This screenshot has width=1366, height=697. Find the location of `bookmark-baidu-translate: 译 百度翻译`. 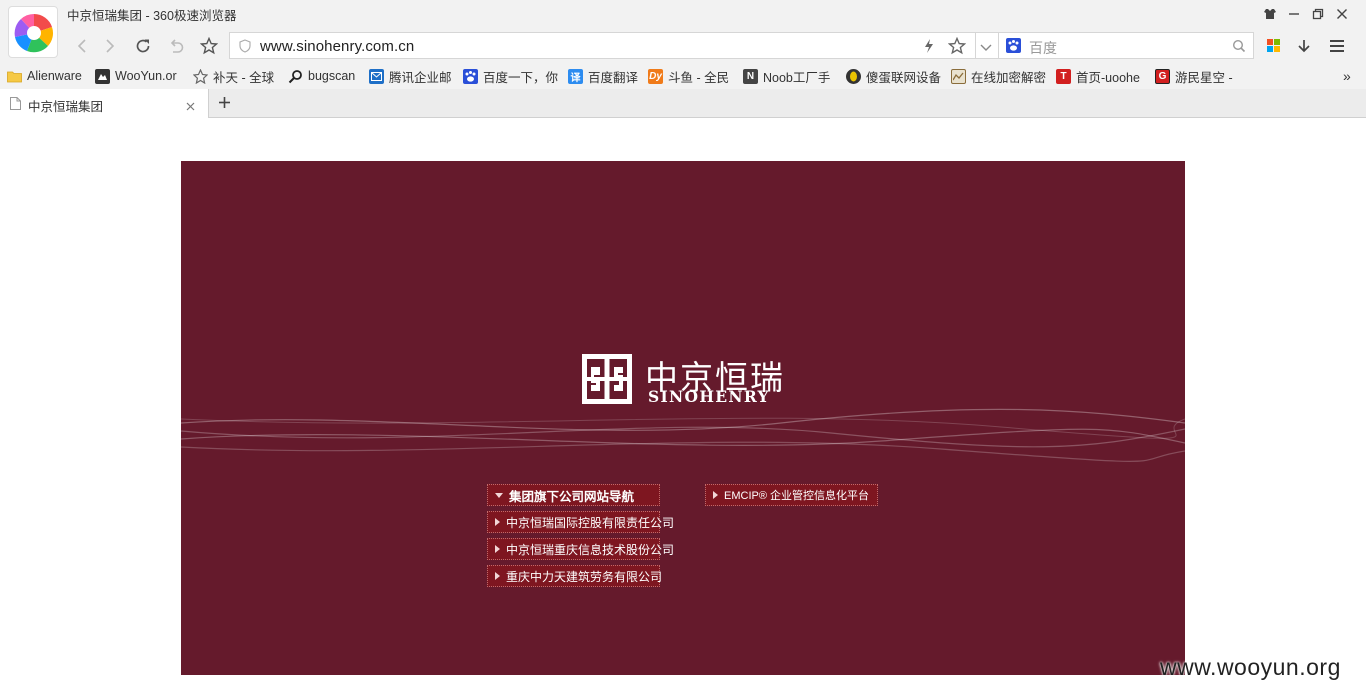

bookmark-baidu-translate: 译 百度翻译 is located at coordinates (603, 76).